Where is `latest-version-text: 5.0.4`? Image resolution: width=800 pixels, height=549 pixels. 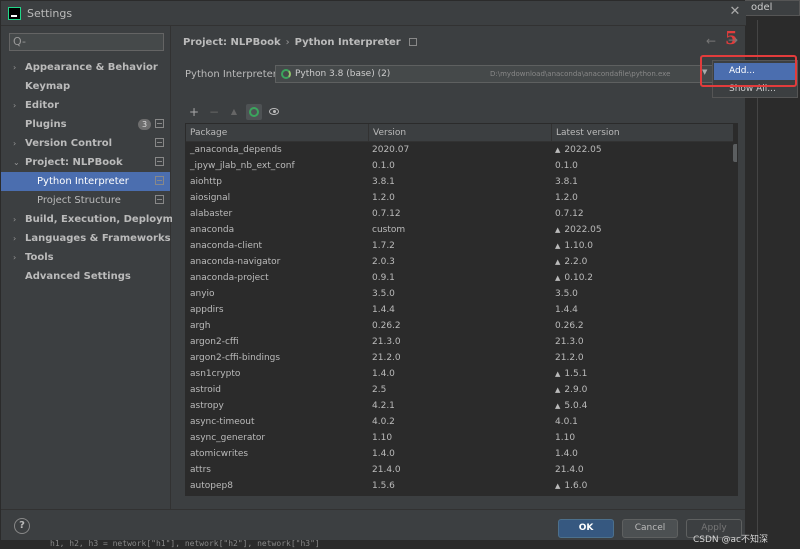 latest-version-text: 5.0.4 is located at coordinates (576, 406).